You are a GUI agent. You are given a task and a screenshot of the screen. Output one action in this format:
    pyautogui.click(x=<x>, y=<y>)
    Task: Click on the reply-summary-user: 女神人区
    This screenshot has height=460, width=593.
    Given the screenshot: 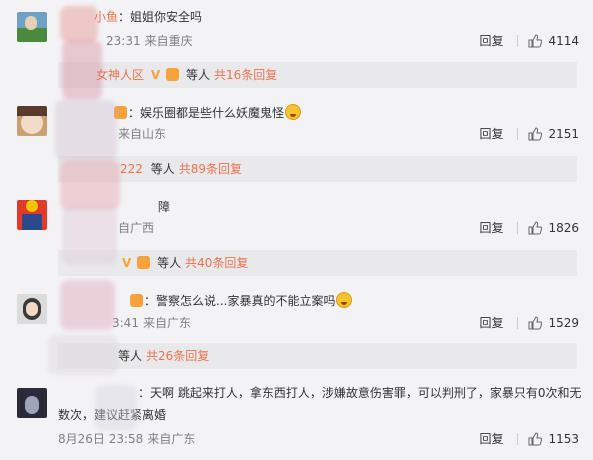 What is the action you would take?
    pyautogui.click(x=120, y=75)
    